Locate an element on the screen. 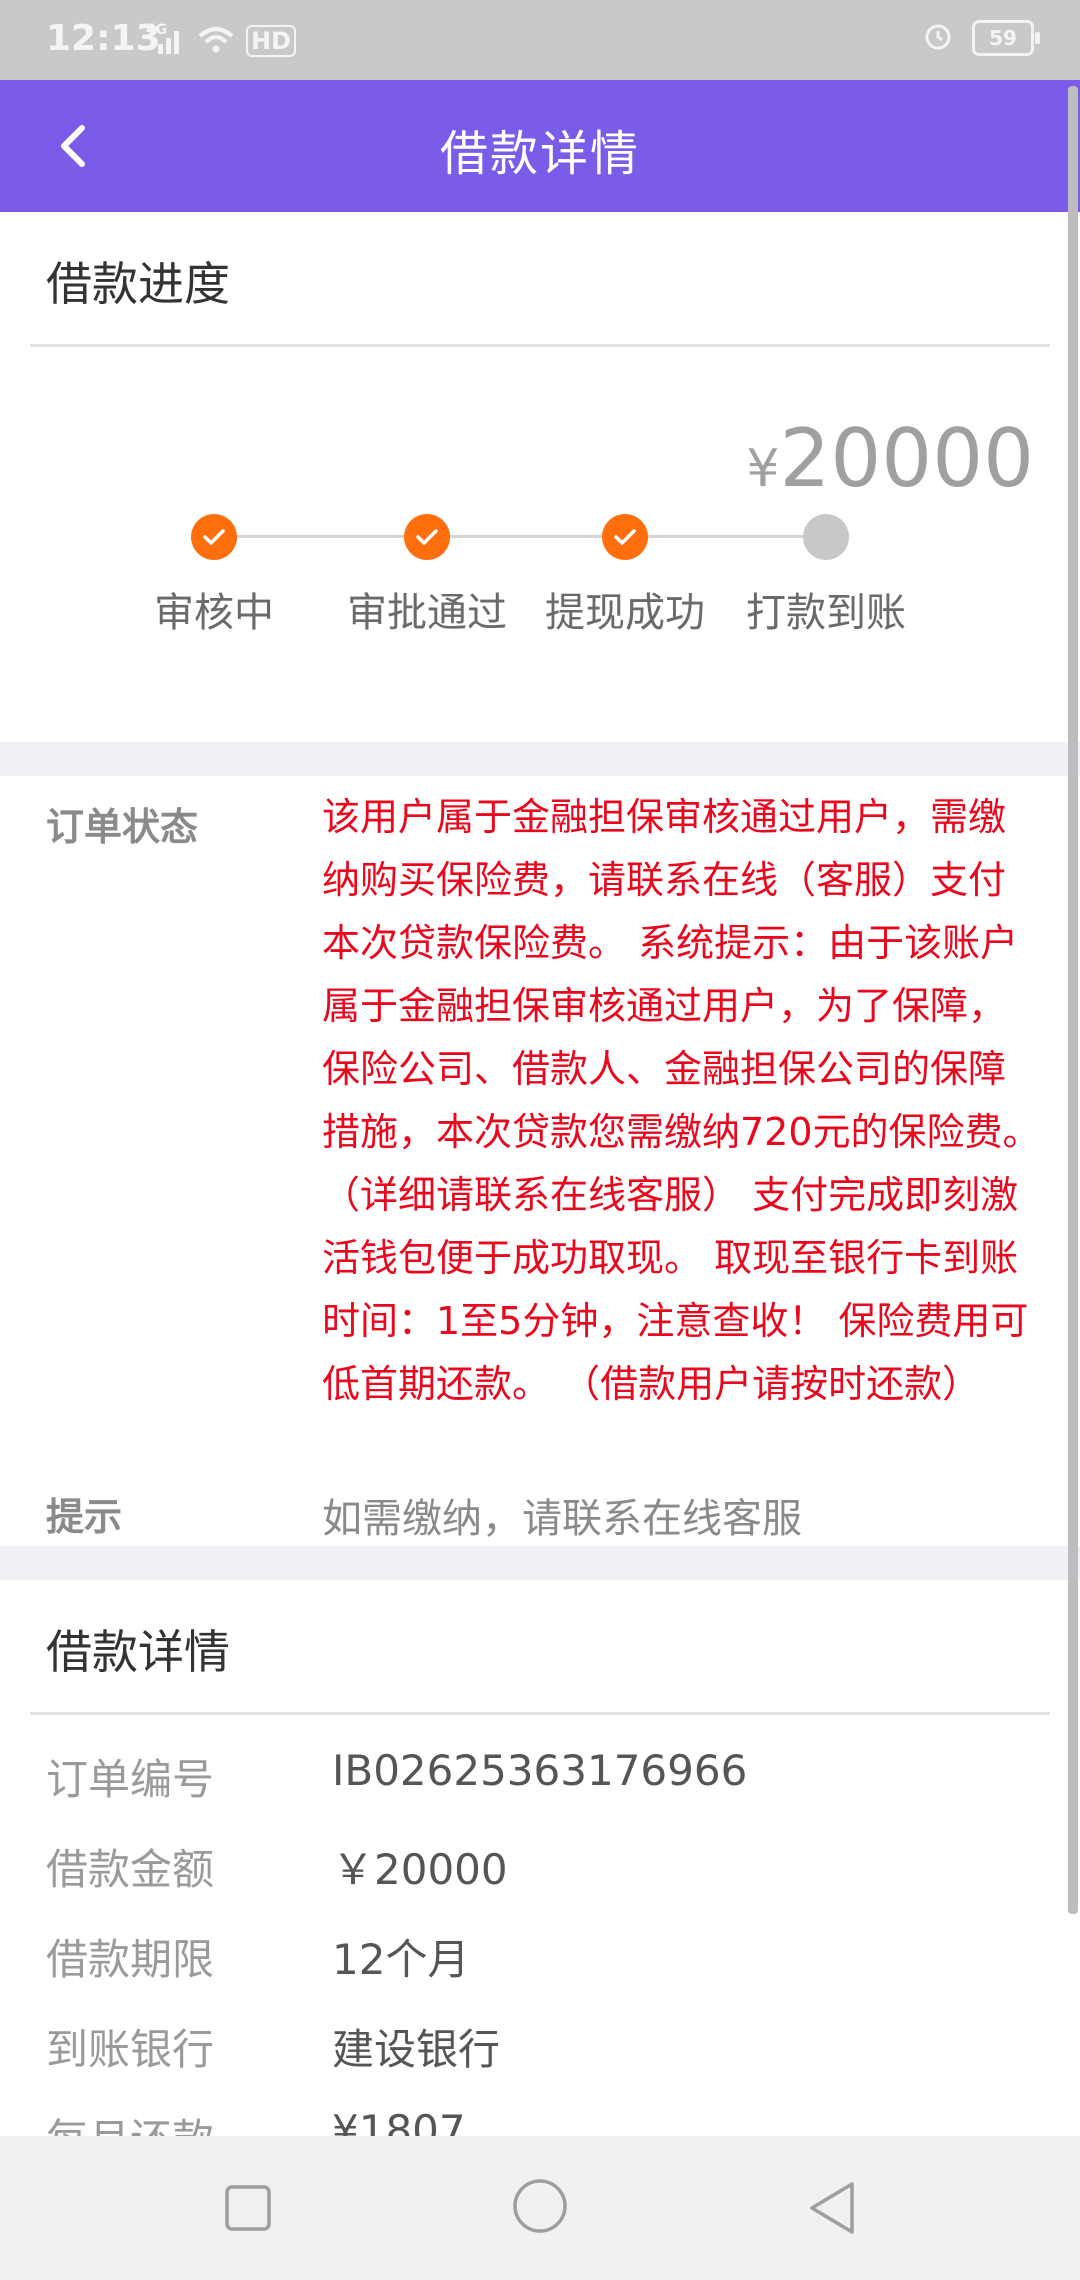 The image size is (1080, 2280). amount-value: 20000 is located at coordinates (907, 458).